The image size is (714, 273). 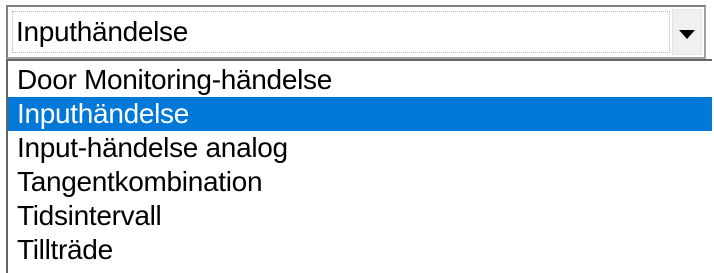 I want to click on list-item-tidsintervall: Tidsintervall, so click(x=360, y=216).